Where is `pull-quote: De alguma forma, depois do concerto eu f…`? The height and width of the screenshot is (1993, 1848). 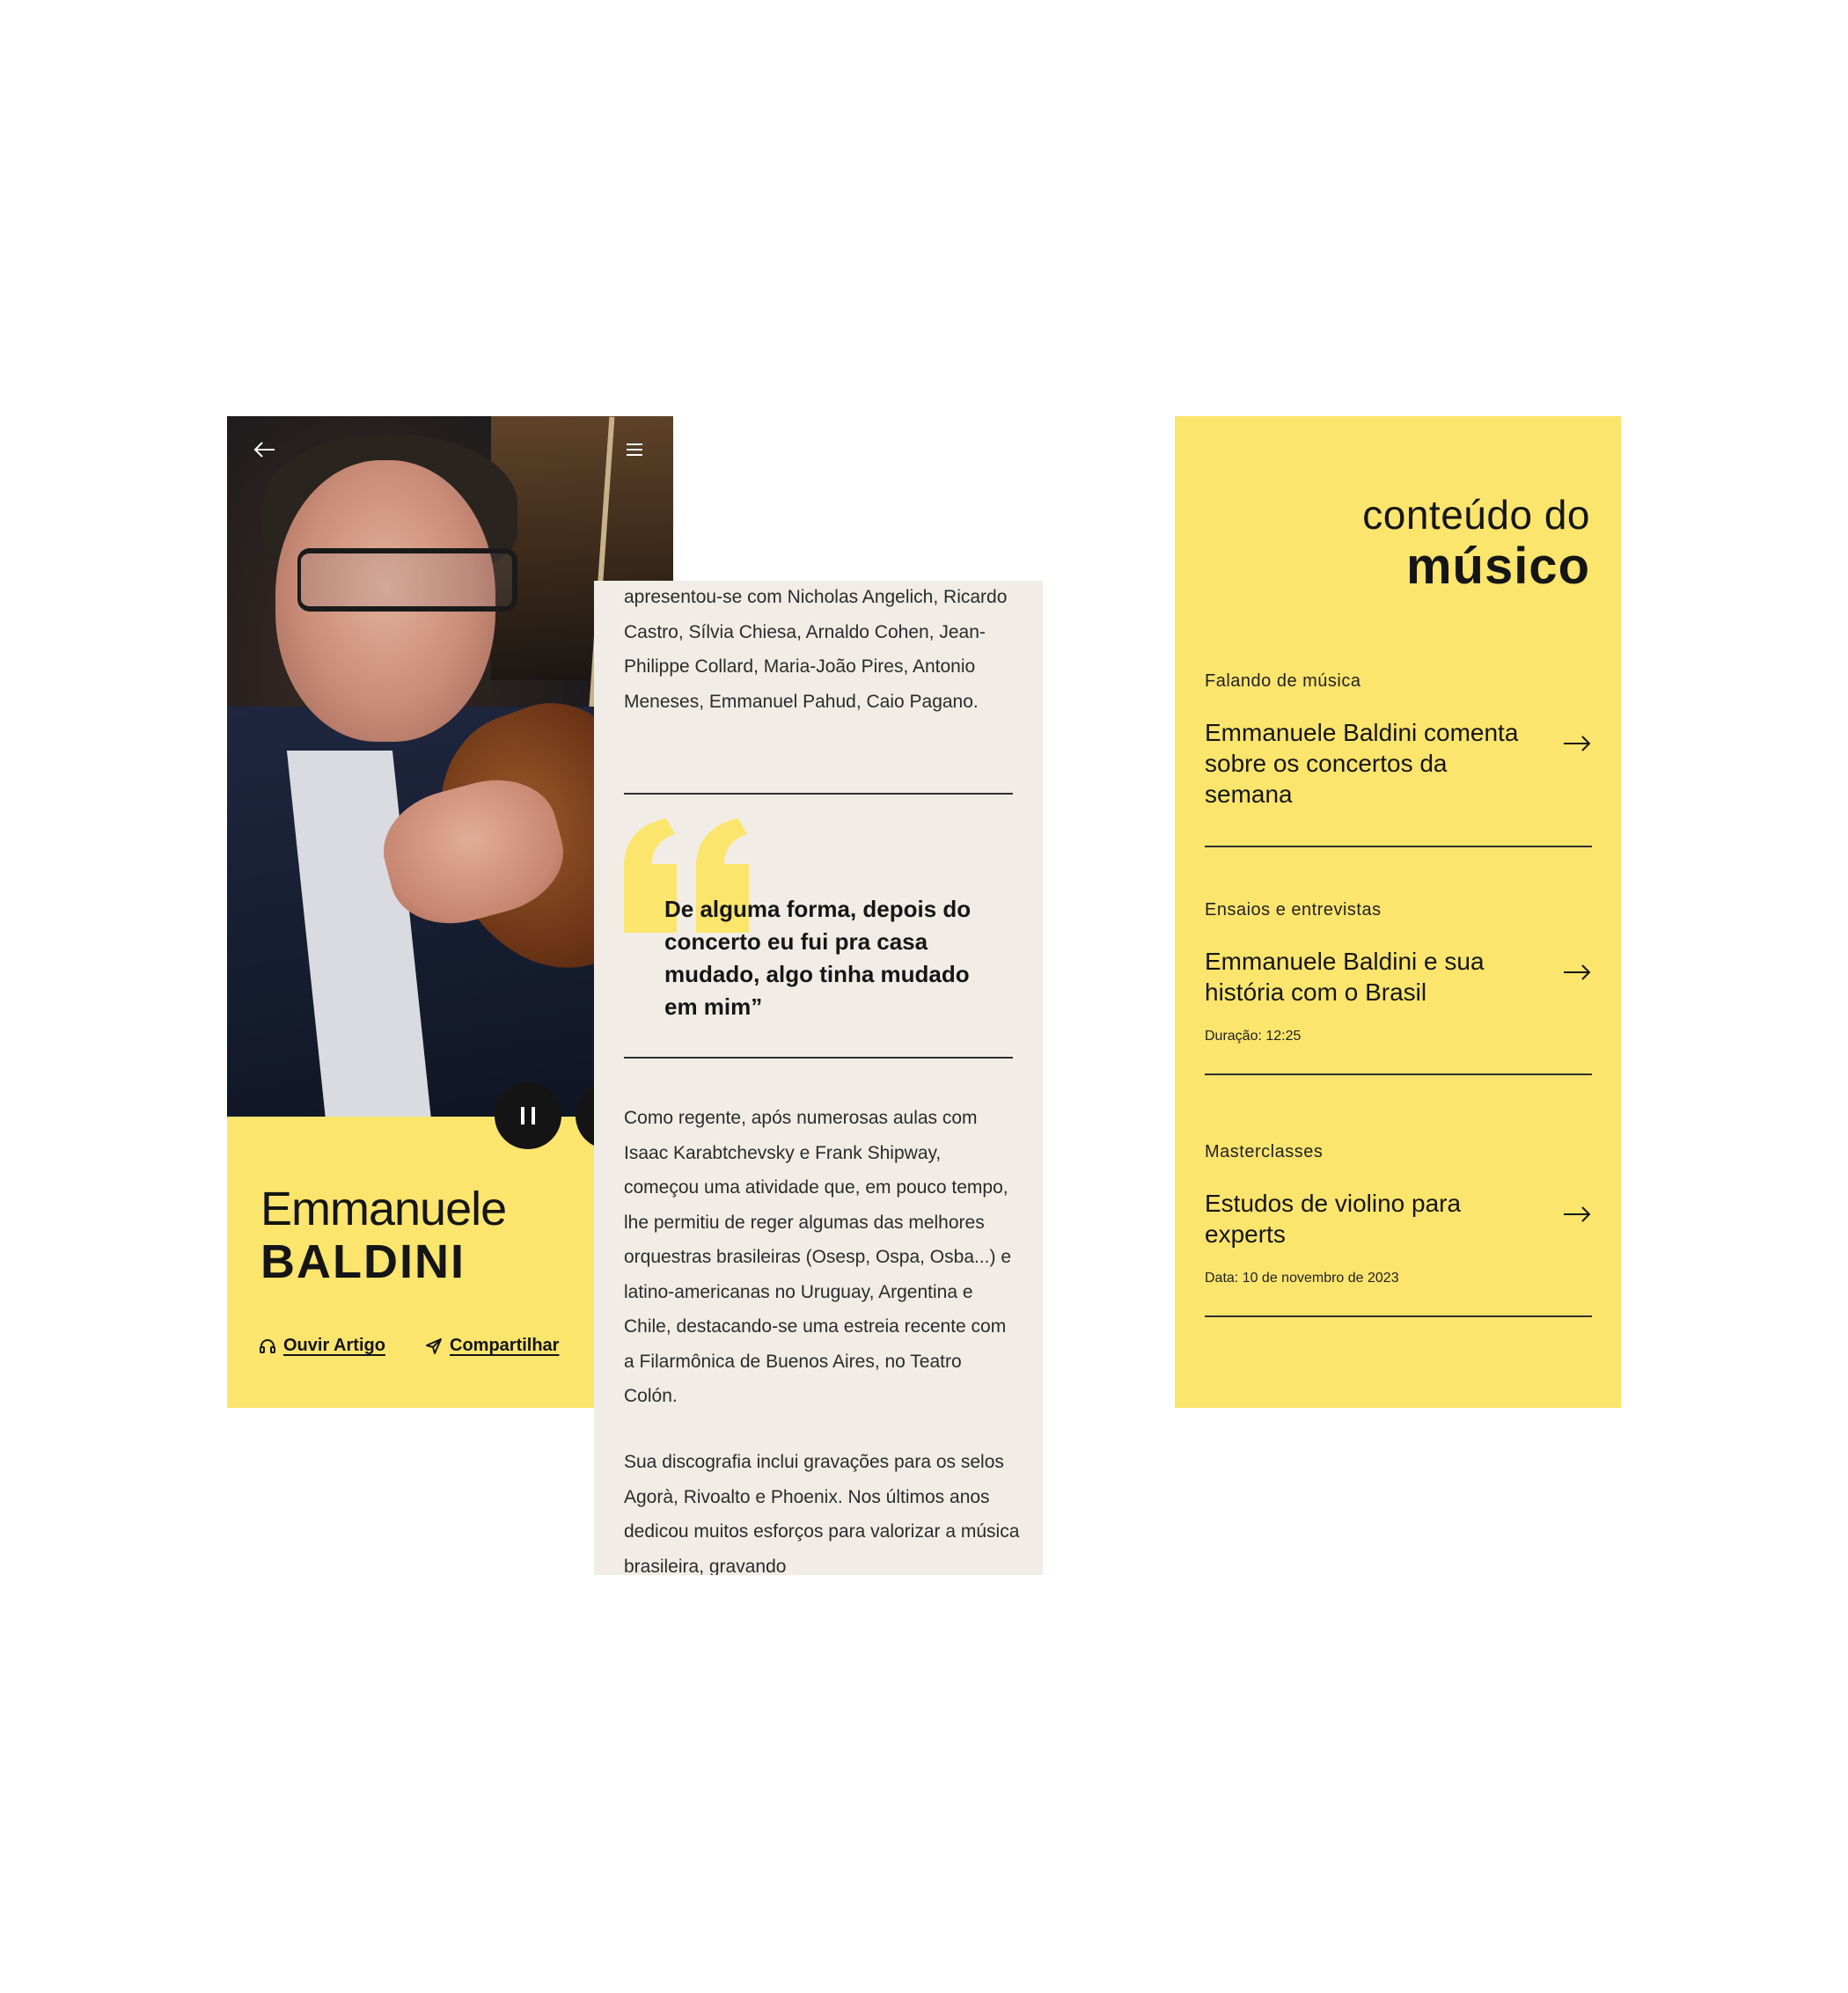 pull-quote: De alguma forma, depois do concerto eu f… is located at coordinates (818, 958).